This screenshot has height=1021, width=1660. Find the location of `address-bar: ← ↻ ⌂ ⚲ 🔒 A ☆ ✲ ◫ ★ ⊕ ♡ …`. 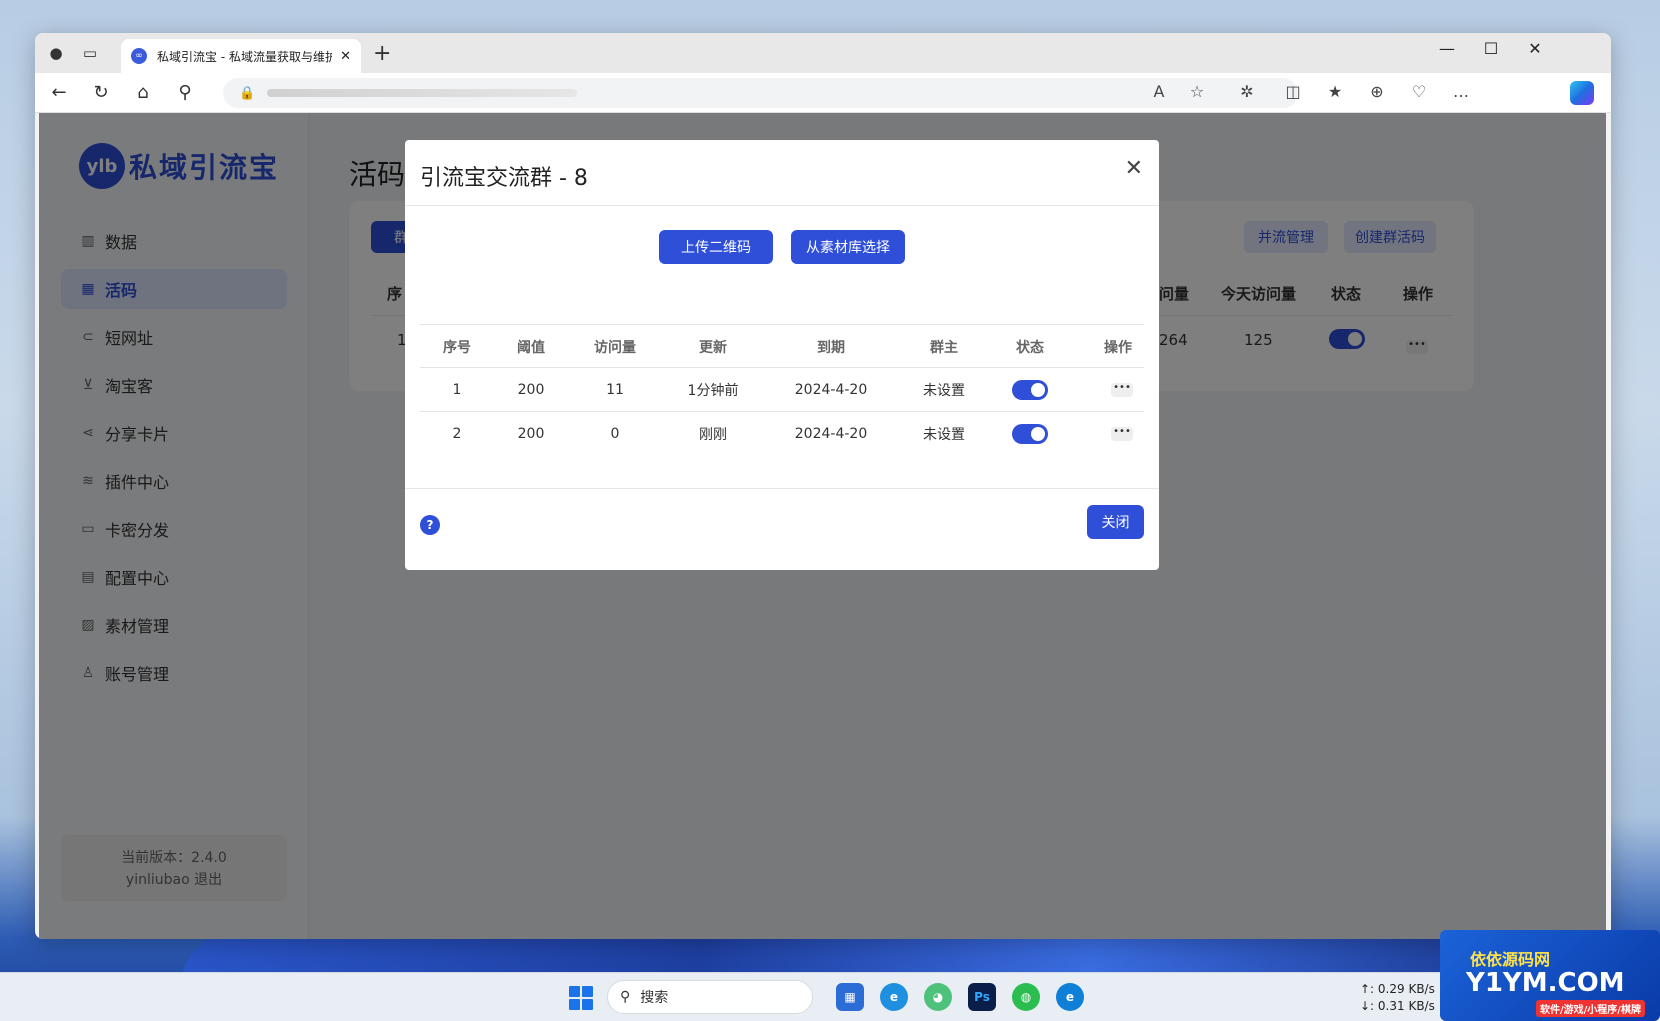

address-bar: ← ↻ ⌂ ⚲ 🔒 A ☆ ✲ ◫ ★ ⊕ ♡ … is located at coordinates (823, 93).